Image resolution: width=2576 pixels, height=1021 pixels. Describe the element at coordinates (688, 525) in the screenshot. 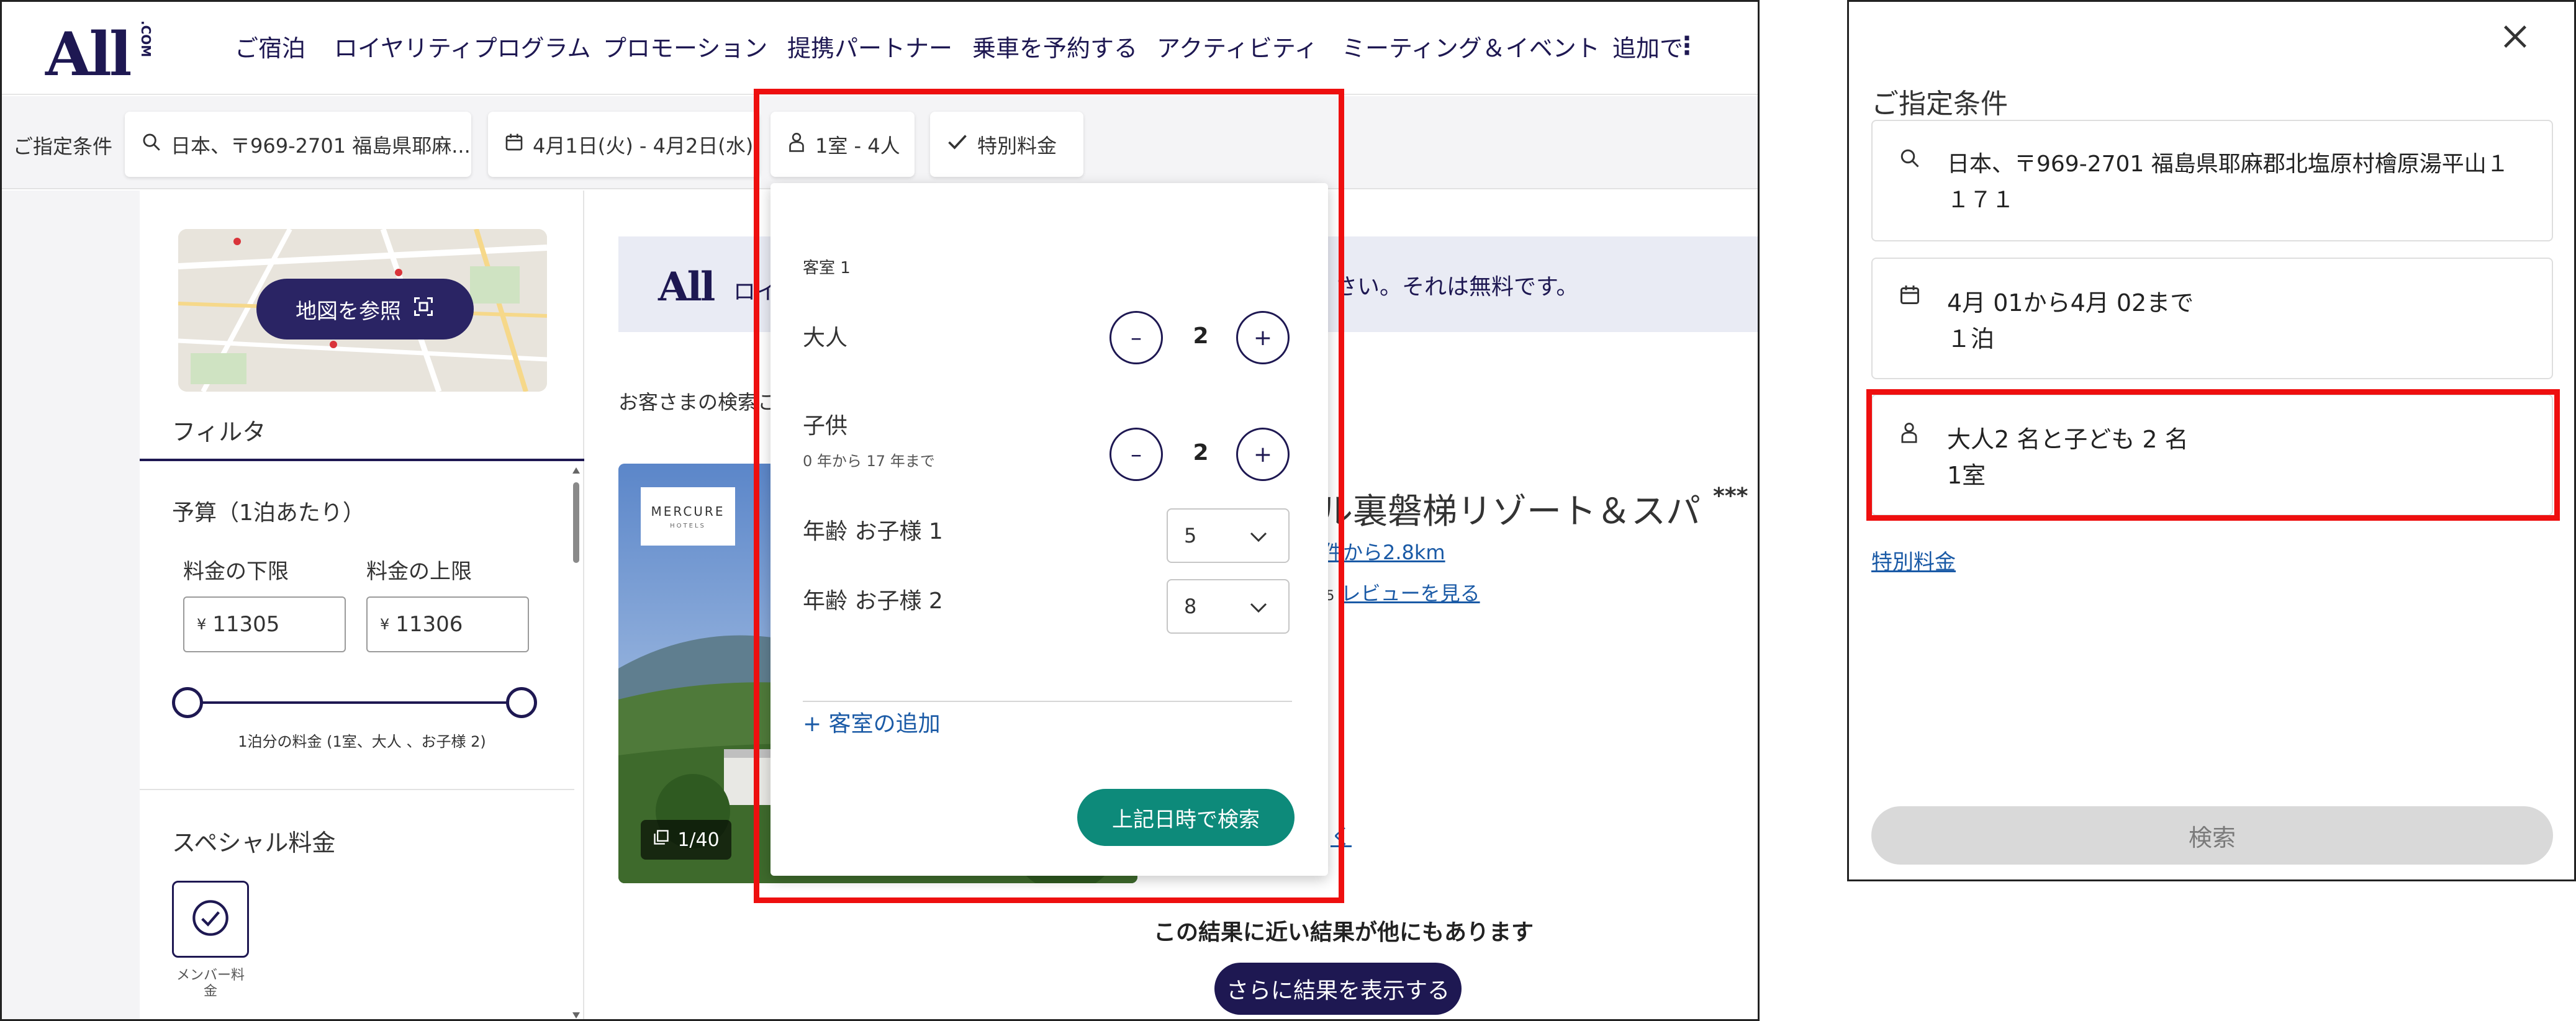

I see `mercure-logo-line2: HOTELS` at that location.